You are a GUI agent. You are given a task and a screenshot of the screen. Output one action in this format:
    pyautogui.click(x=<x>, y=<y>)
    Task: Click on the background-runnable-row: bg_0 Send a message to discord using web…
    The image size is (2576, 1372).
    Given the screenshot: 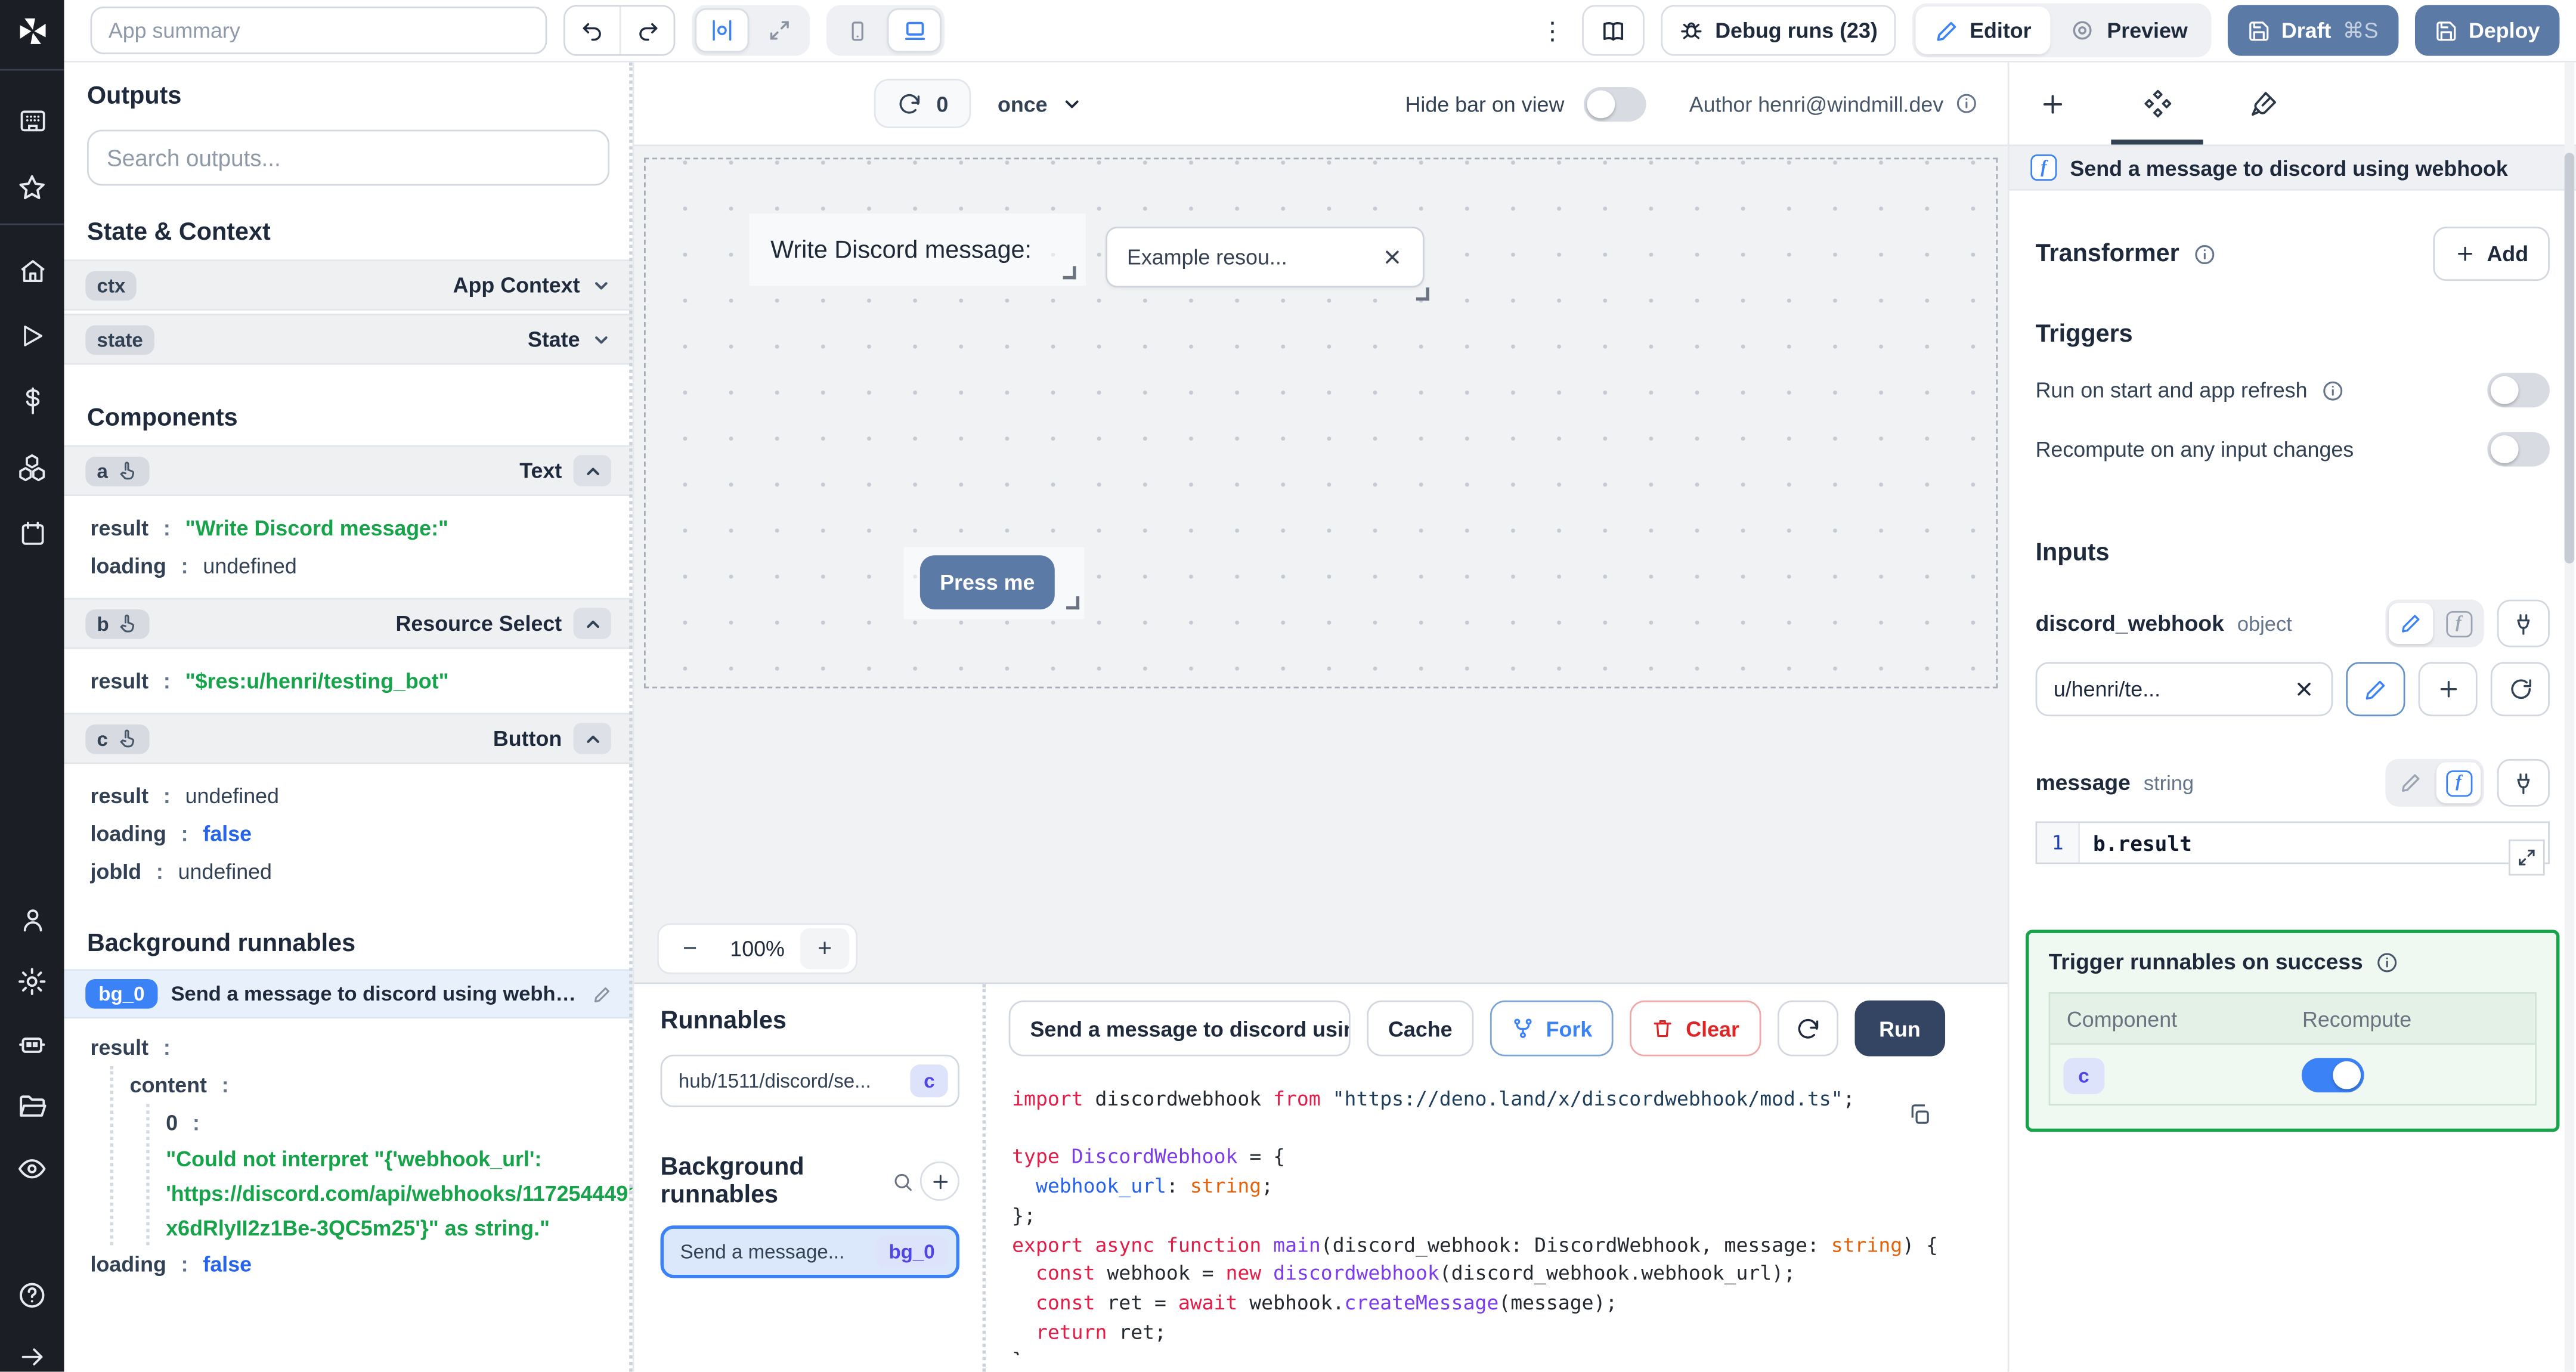 What is the action you would take?
    pyautogui.click(x=349, y=994)
    